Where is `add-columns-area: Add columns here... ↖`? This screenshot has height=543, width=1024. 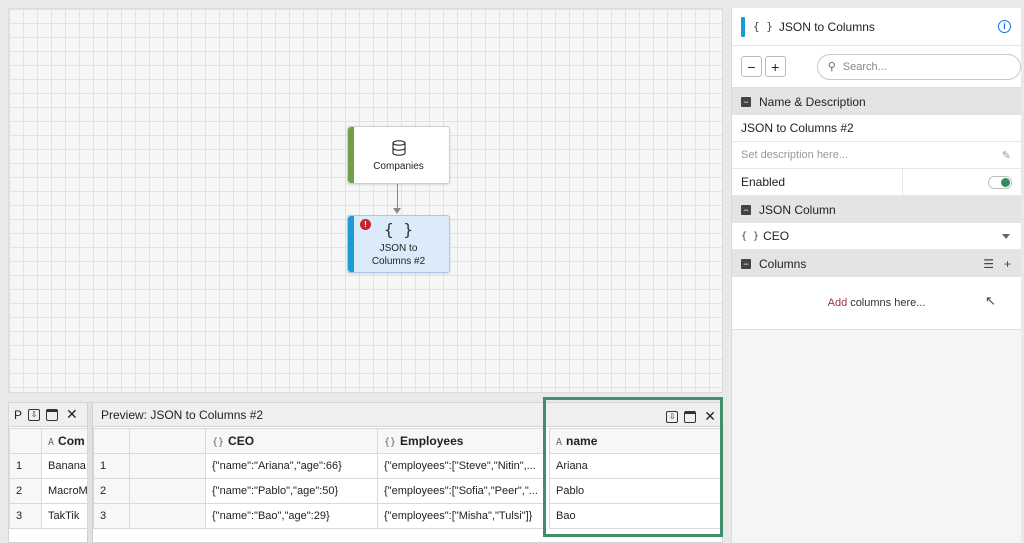
add-columns-area: Add columns here... ↖ is located at coordinates (876, 303).